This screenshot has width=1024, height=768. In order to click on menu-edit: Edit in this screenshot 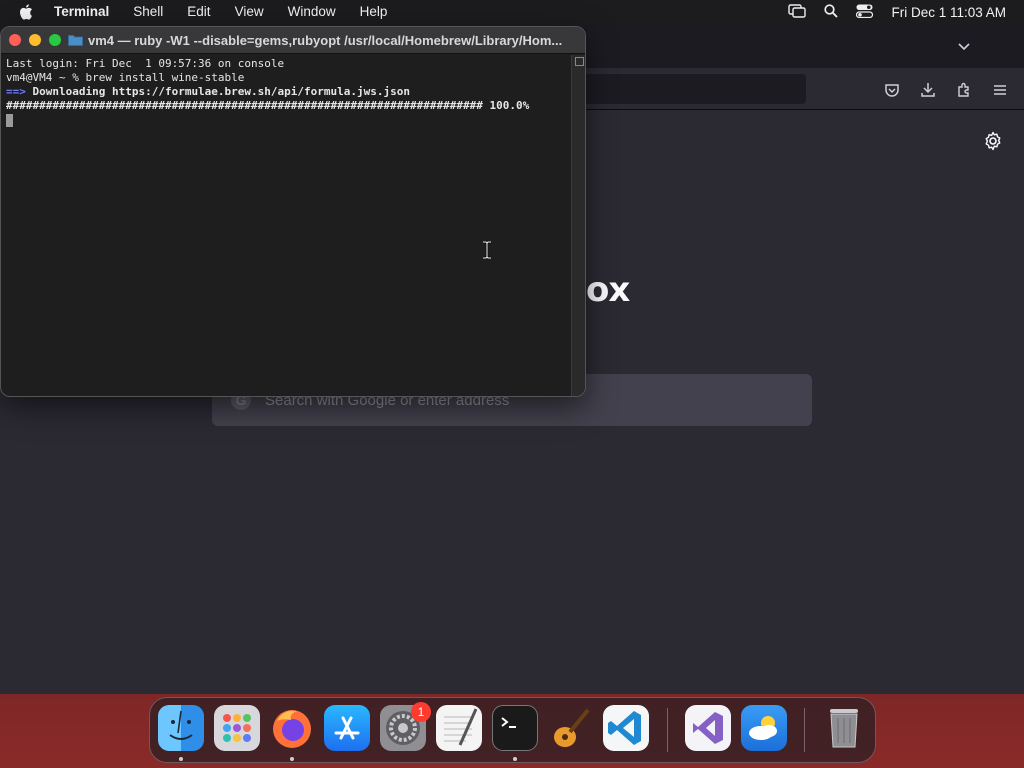, I will do `click(198, 12)`.